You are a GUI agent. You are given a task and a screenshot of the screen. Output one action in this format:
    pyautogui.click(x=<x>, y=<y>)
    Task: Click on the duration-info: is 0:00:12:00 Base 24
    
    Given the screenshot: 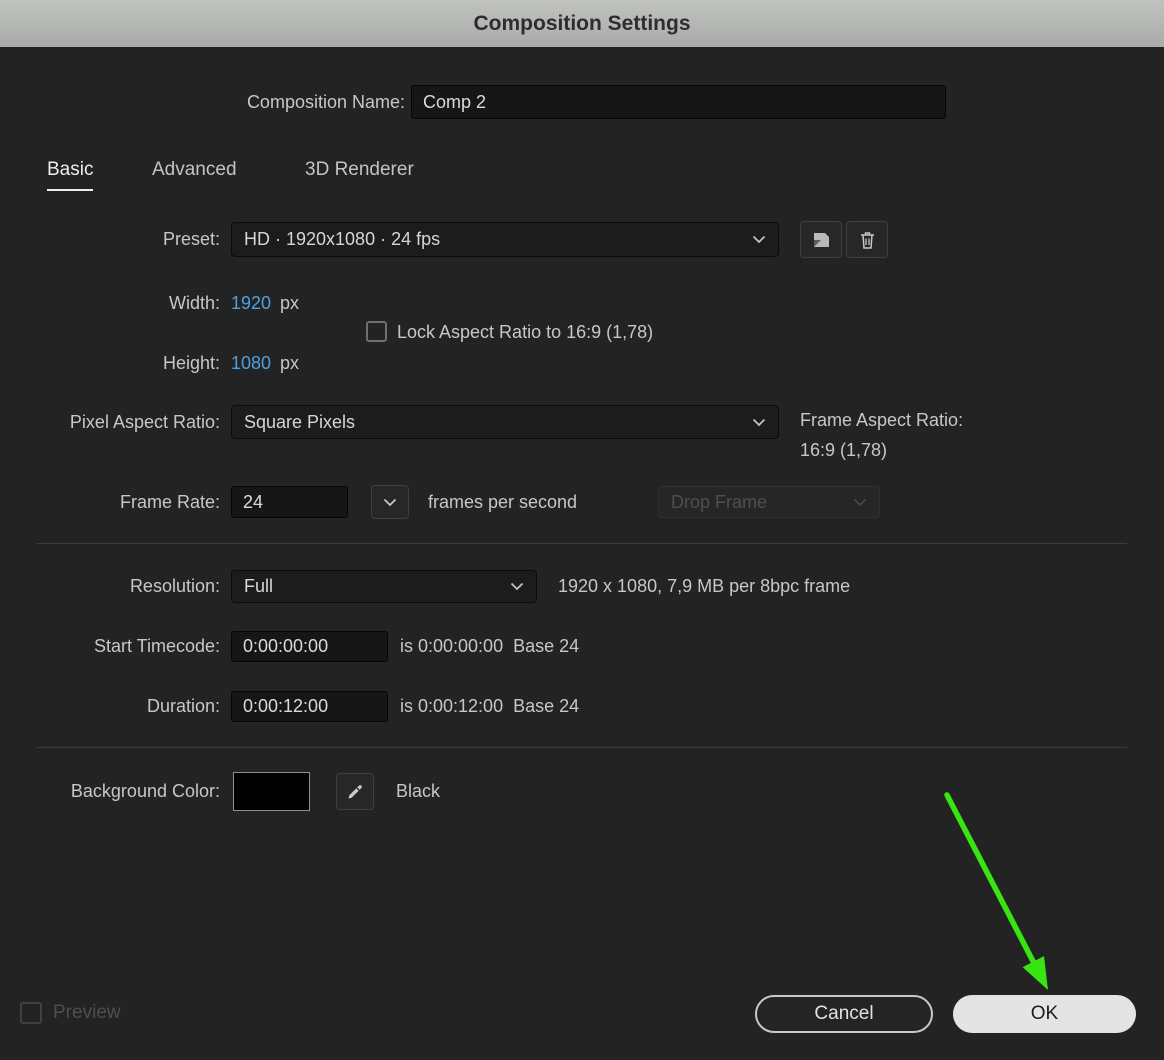 What is the action you would take?
    pyautogui.click(x=490, y=706)
    